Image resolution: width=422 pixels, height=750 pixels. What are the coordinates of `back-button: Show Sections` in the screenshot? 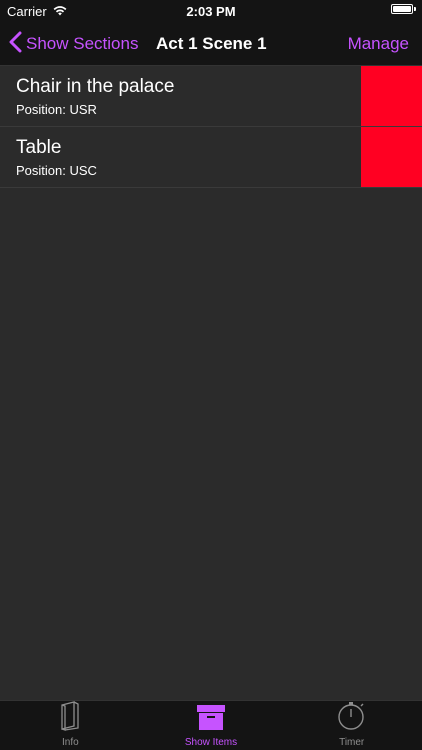 It's located at (73, 44).